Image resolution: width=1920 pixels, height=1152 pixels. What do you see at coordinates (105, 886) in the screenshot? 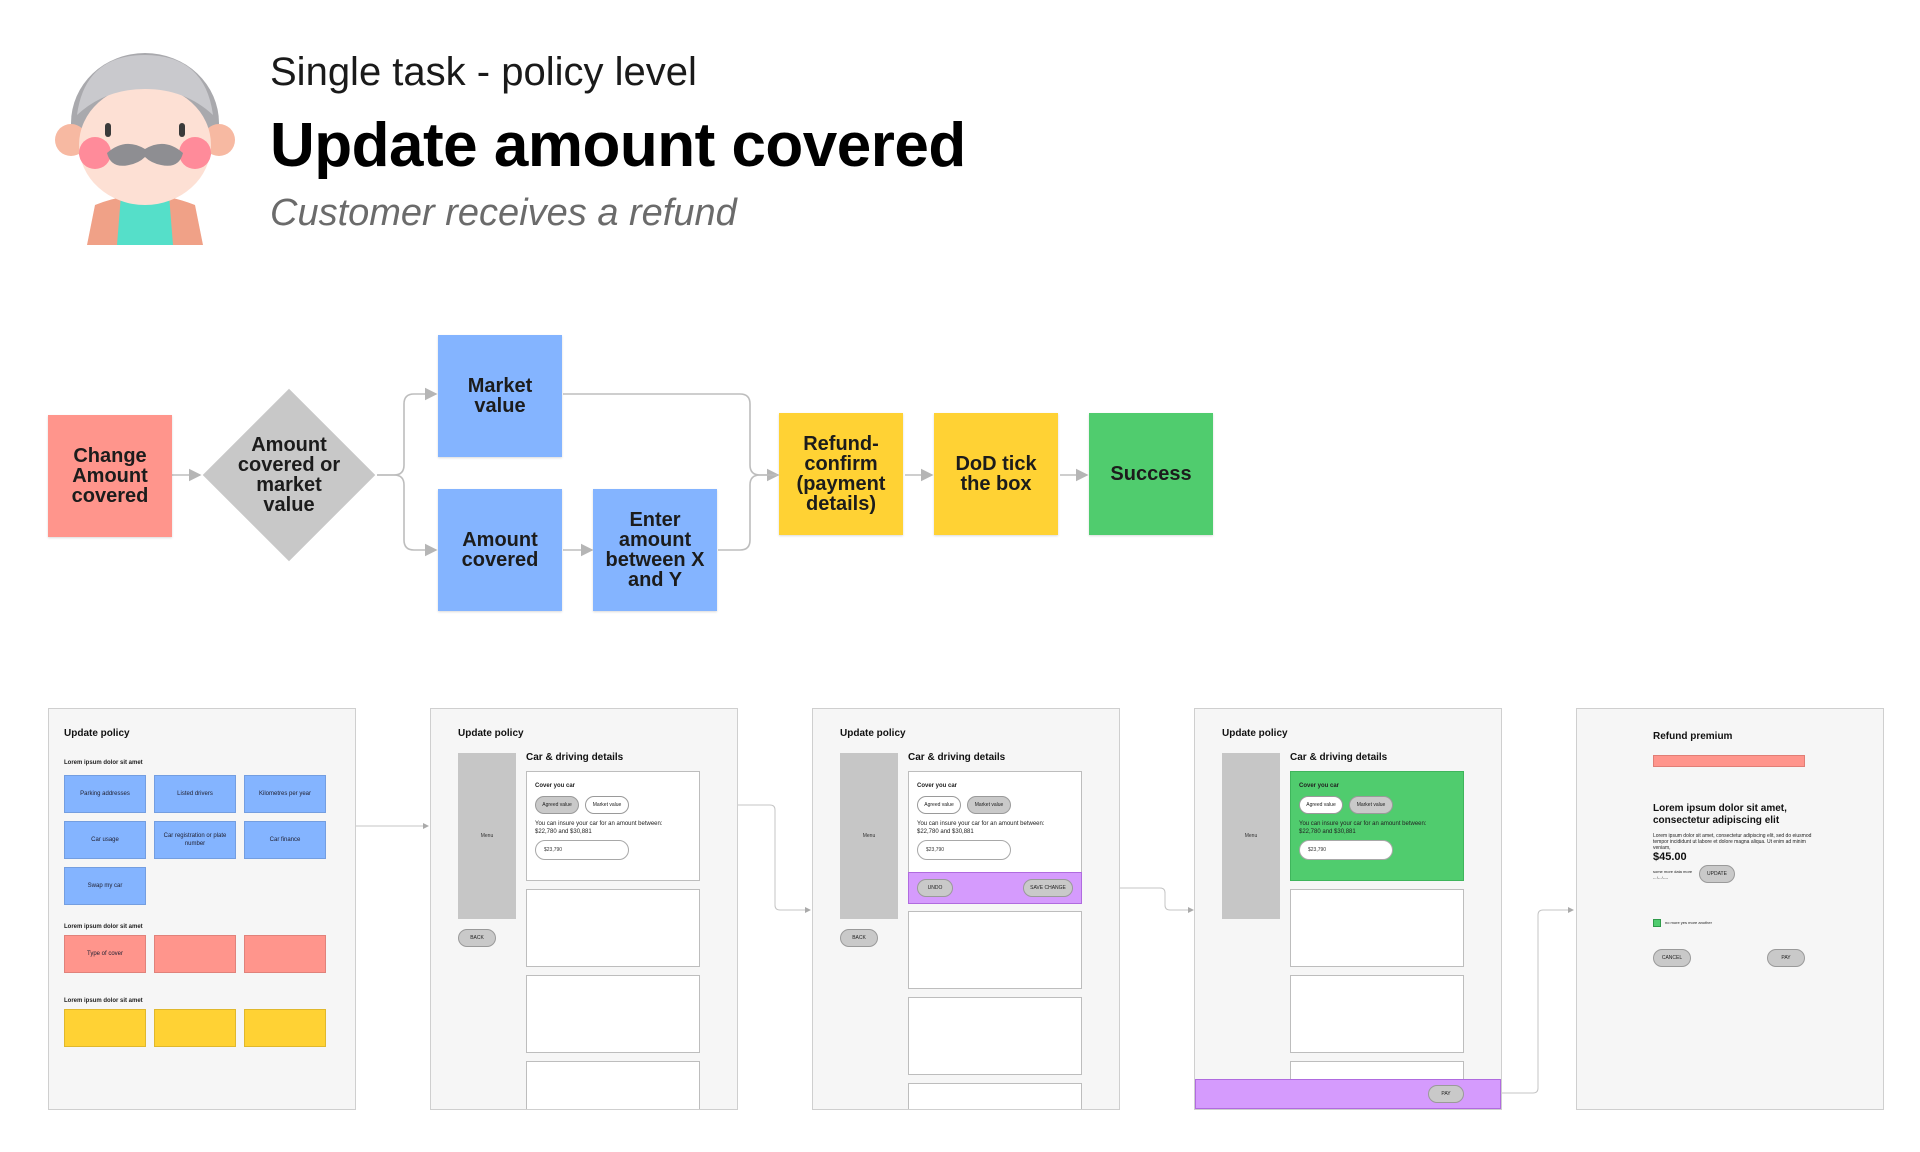
I see `tile-swap-my-car: Swap my car` at bounding box center [105, 886].